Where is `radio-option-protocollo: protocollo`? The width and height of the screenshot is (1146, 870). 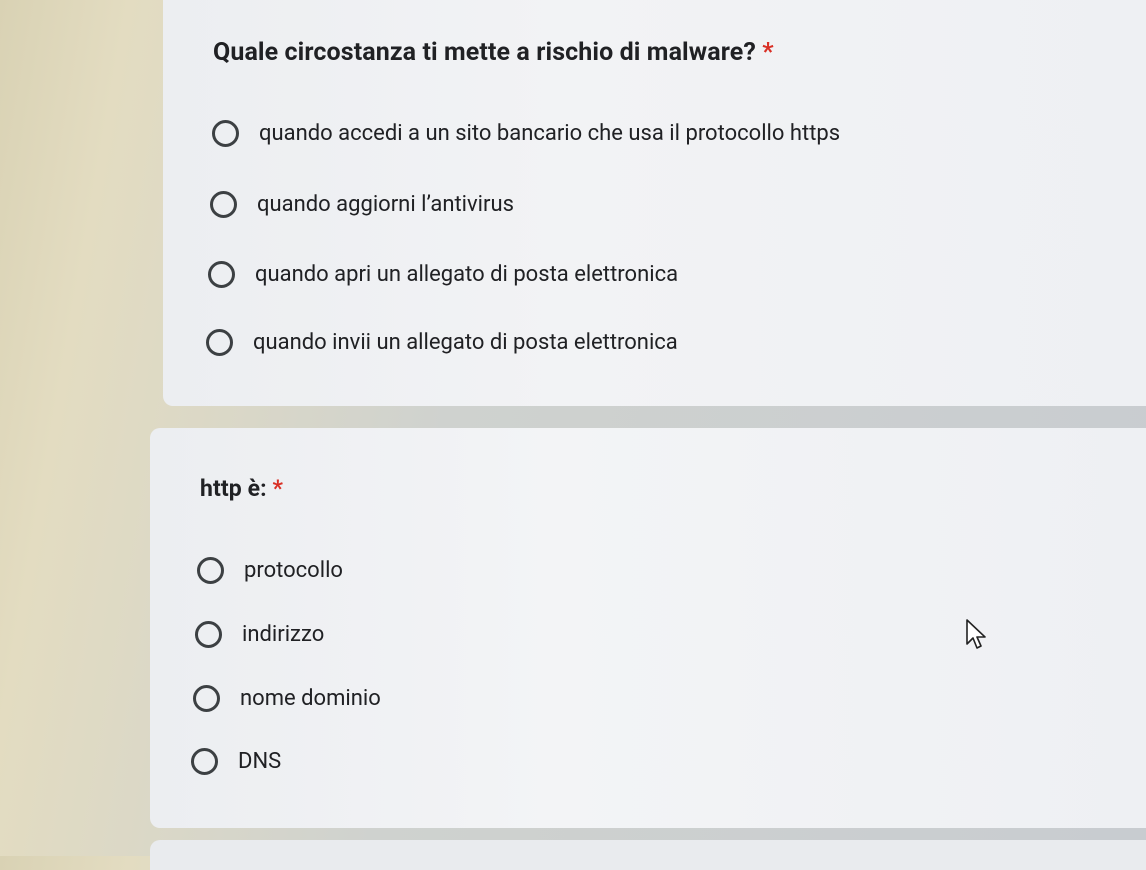 radio-option-protocollo: protocollo is located at coordinates (270, 570).